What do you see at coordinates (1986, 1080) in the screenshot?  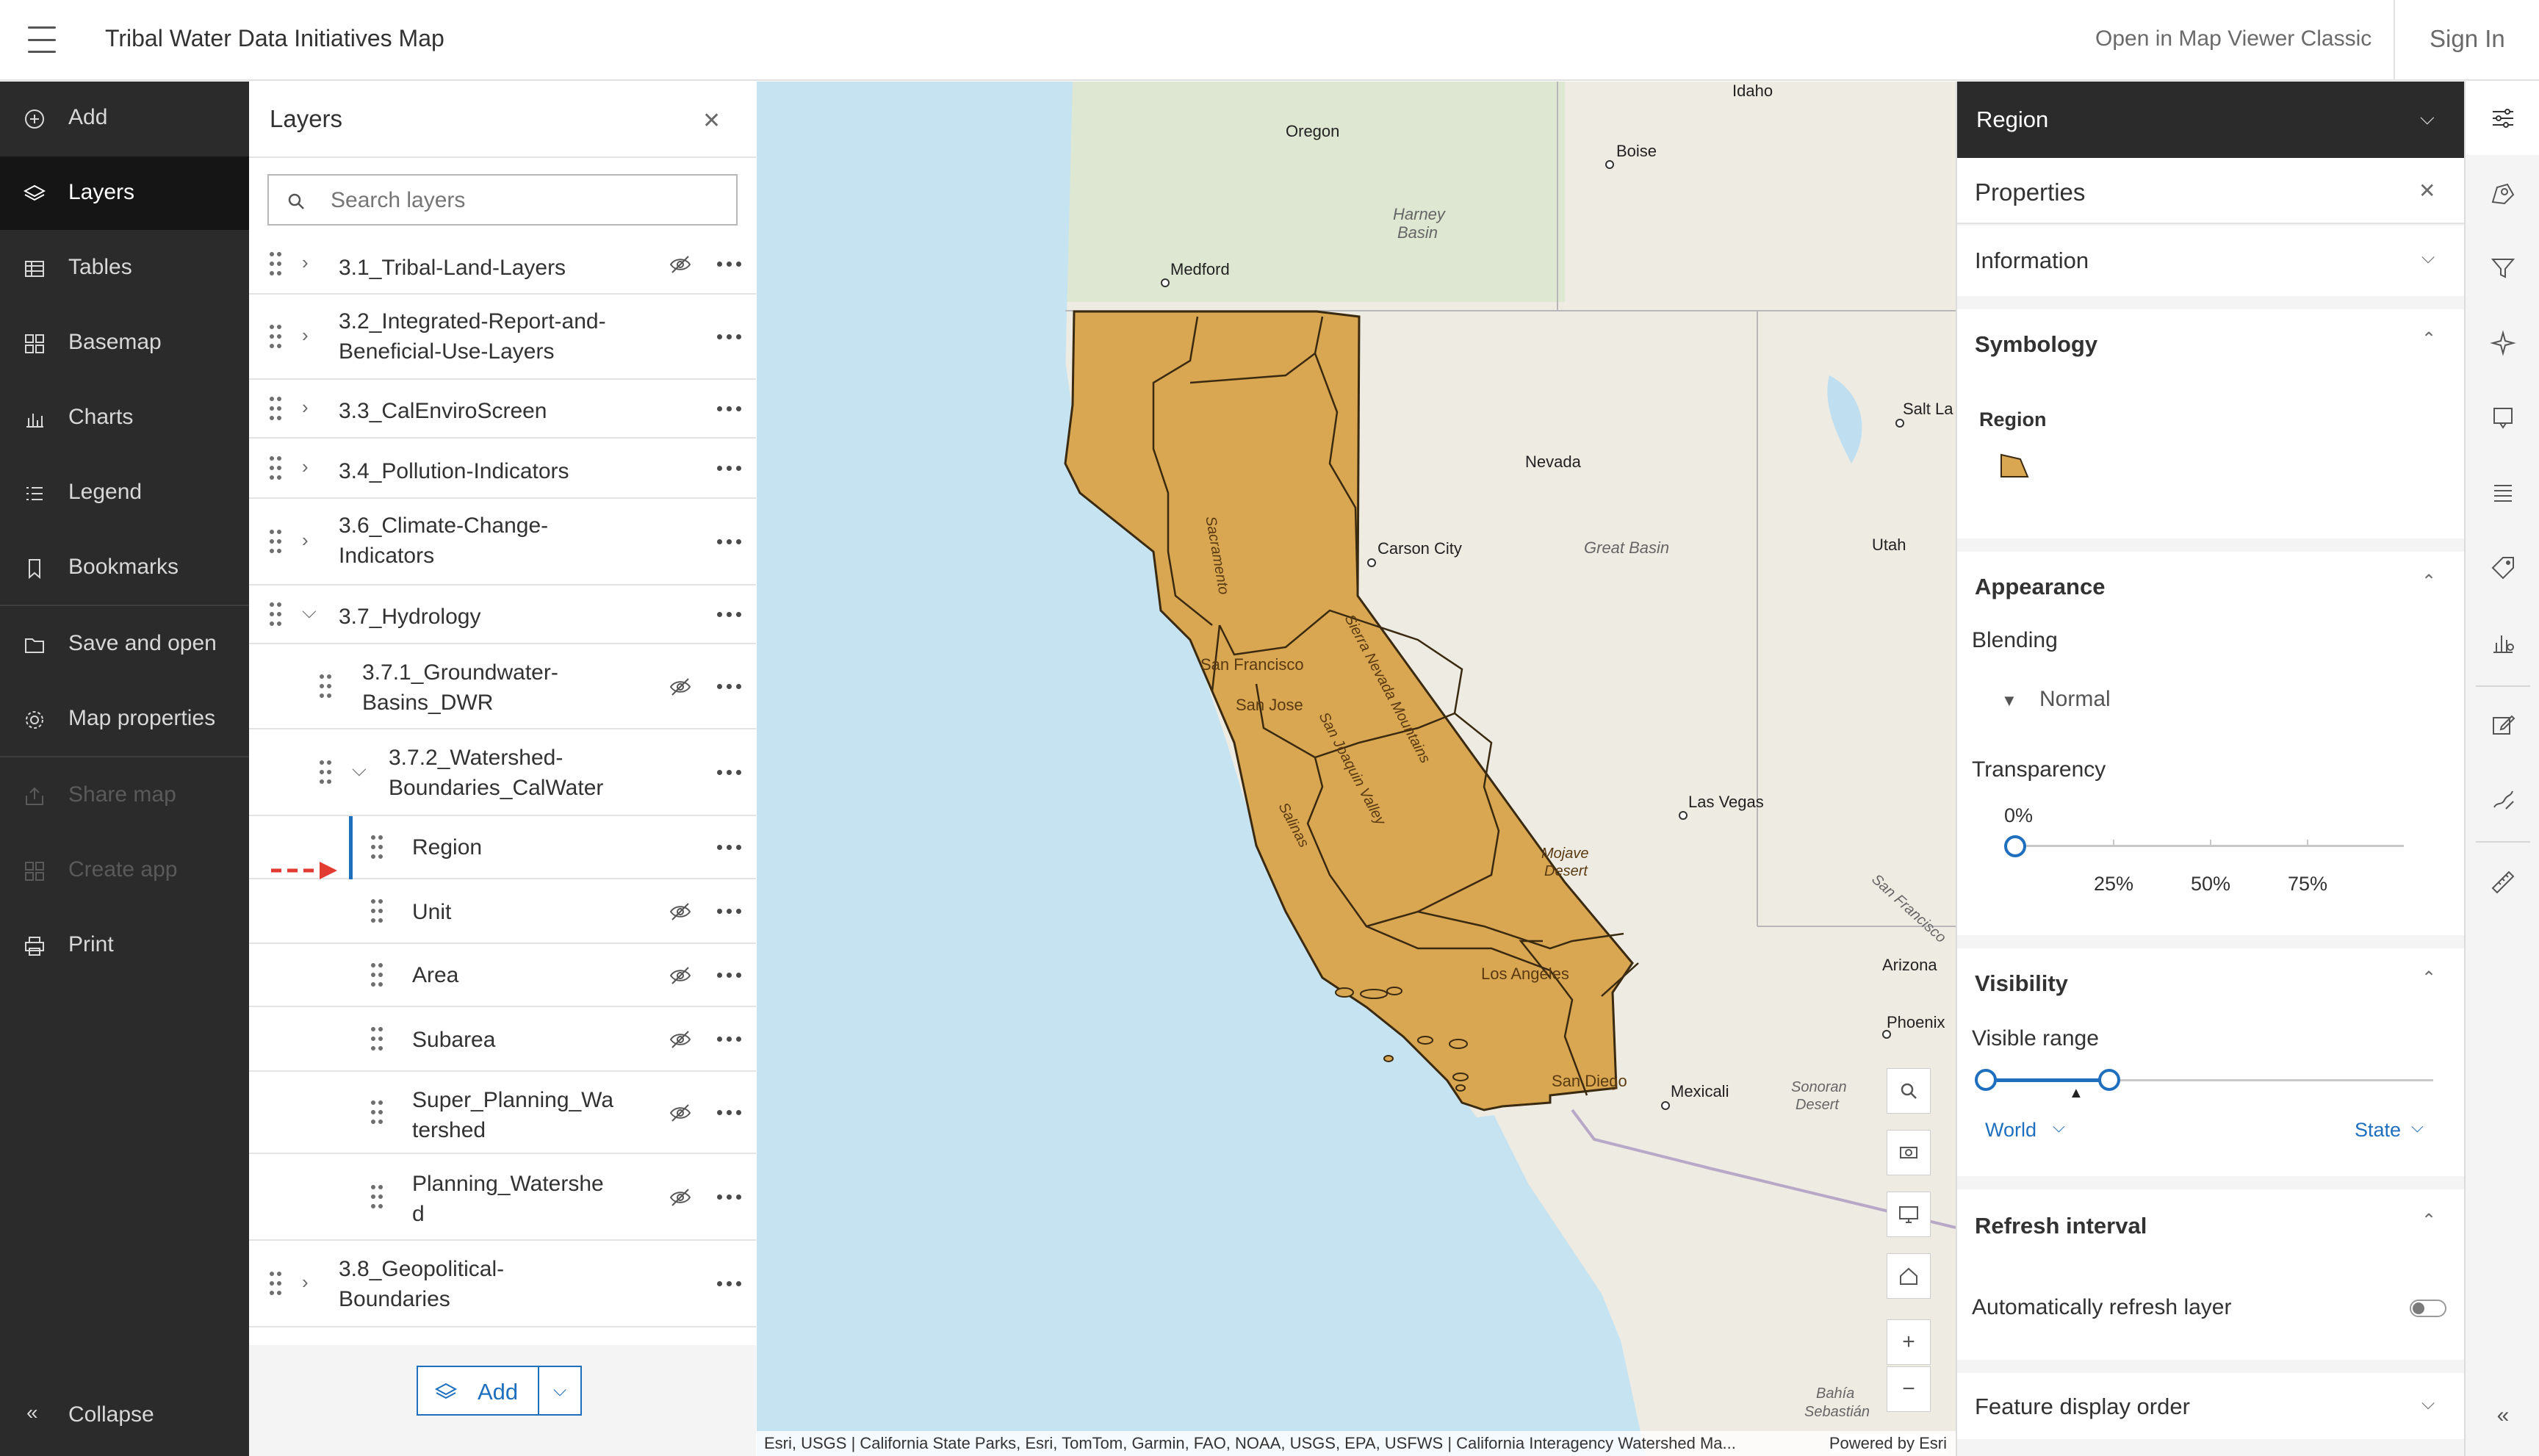 I see `visible-range-min-thumb` at bounding box center [1986, 1080].